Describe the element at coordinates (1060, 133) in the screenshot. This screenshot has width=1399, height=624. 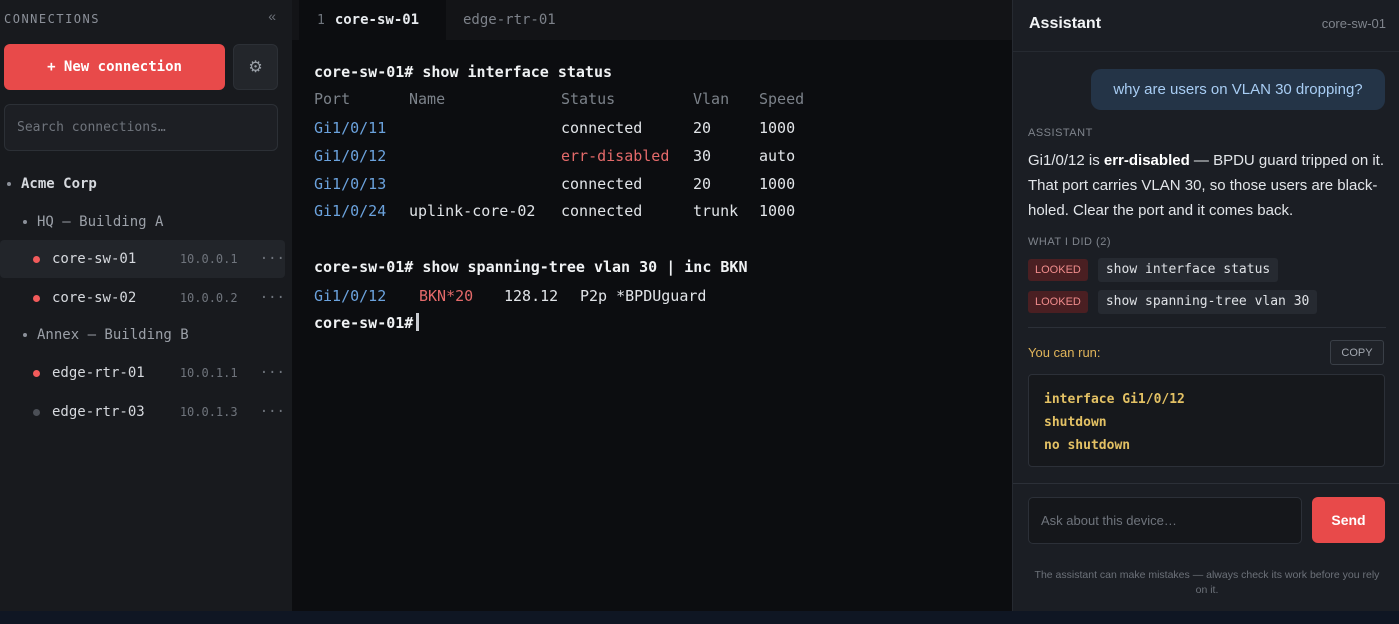
I see `assistant-reply-label: ASSISTANT` at that location.